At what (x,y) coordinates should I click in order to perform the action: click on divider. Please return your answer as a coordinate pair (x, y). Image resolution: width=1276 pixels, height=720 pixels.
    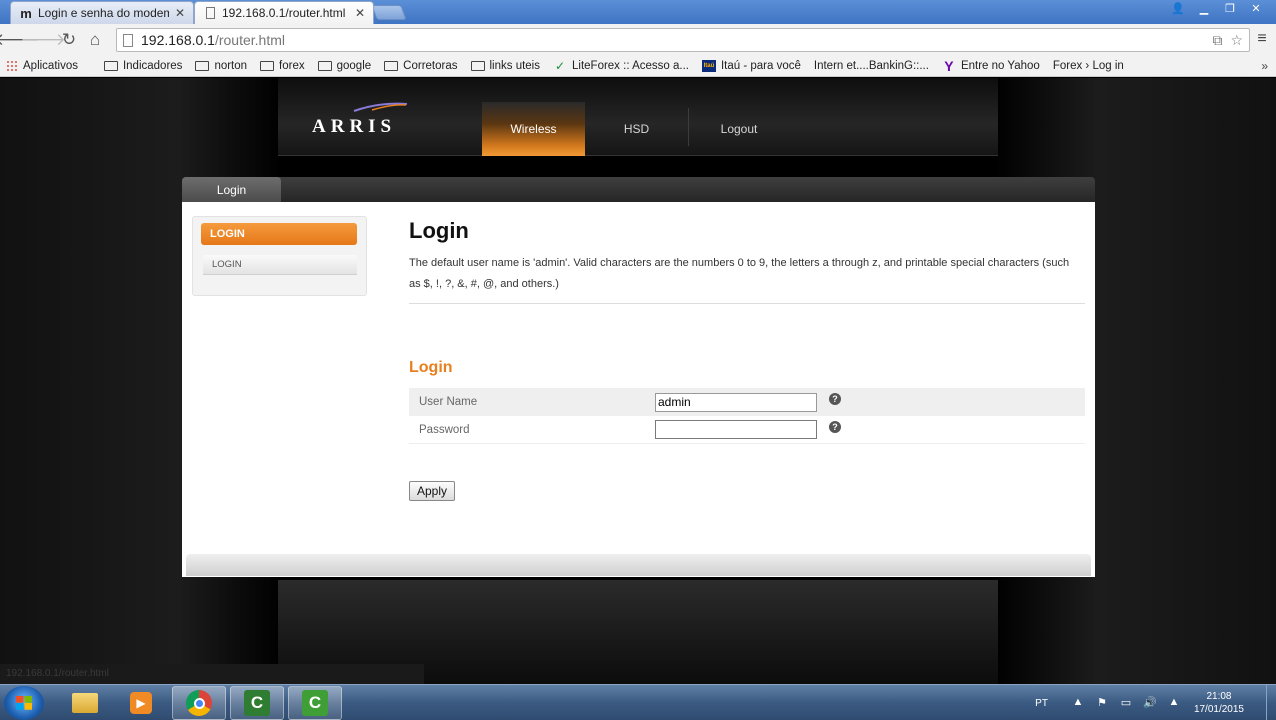
    Looking at the image, I should click on (747, 303).